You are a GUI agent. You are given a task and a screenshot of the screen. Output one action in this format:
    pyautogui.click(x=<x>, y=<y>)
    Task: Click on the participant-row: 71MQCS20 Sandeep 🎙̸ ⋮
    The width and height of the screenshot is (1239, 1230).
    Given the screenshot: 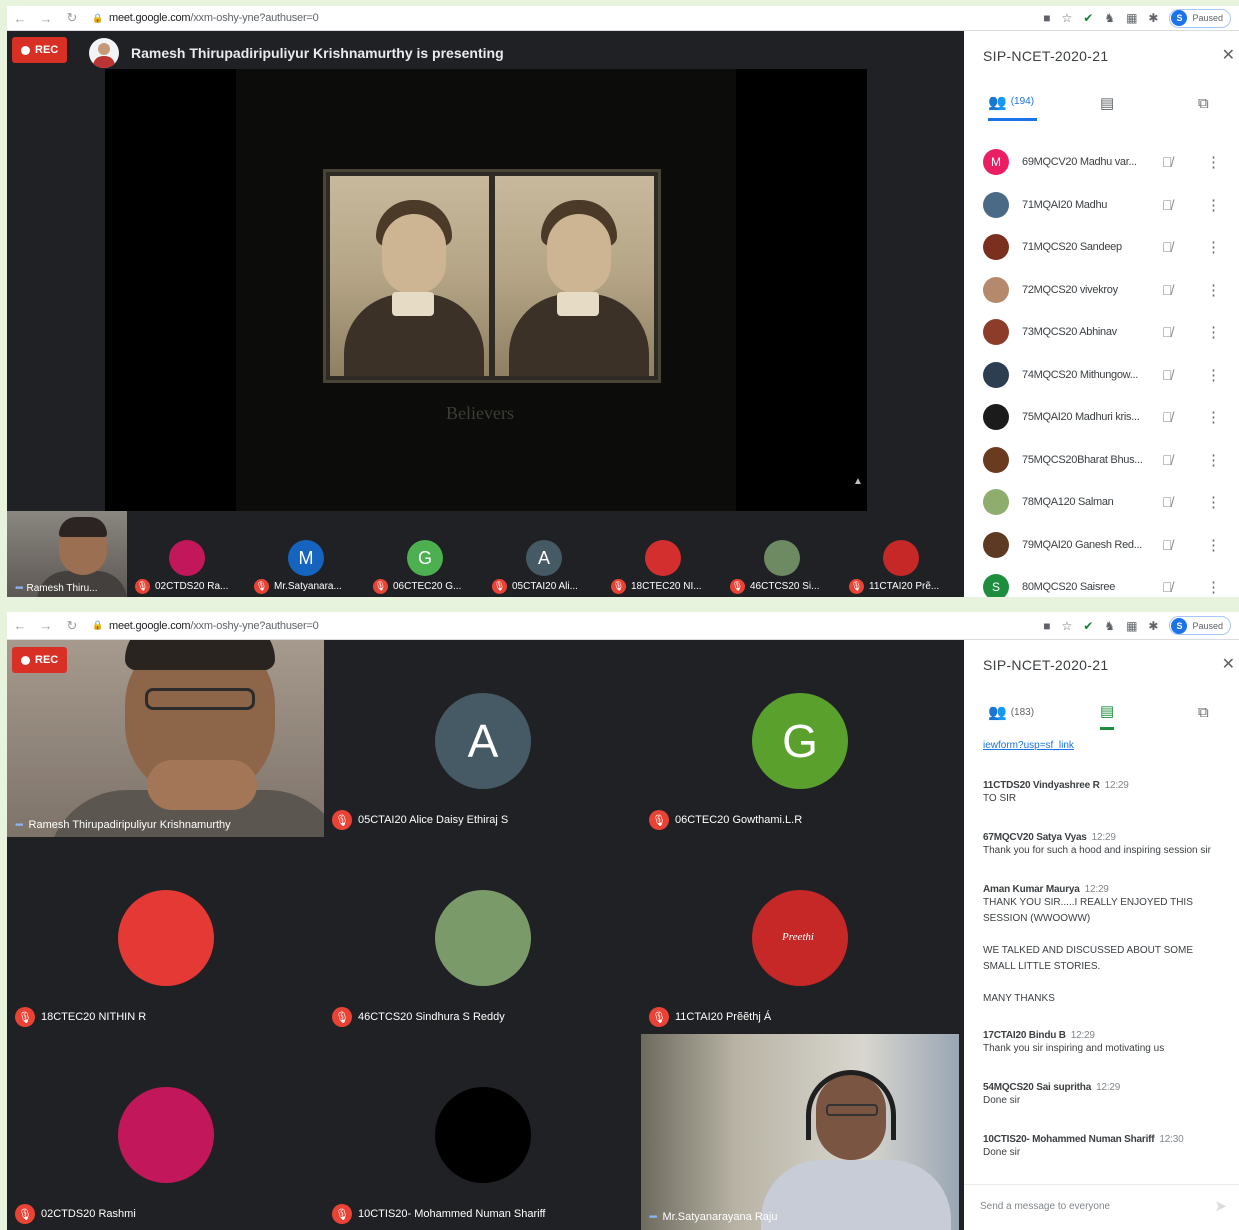 What is the action you would take?
    pyautogui.click(x=1101, y=247)
    